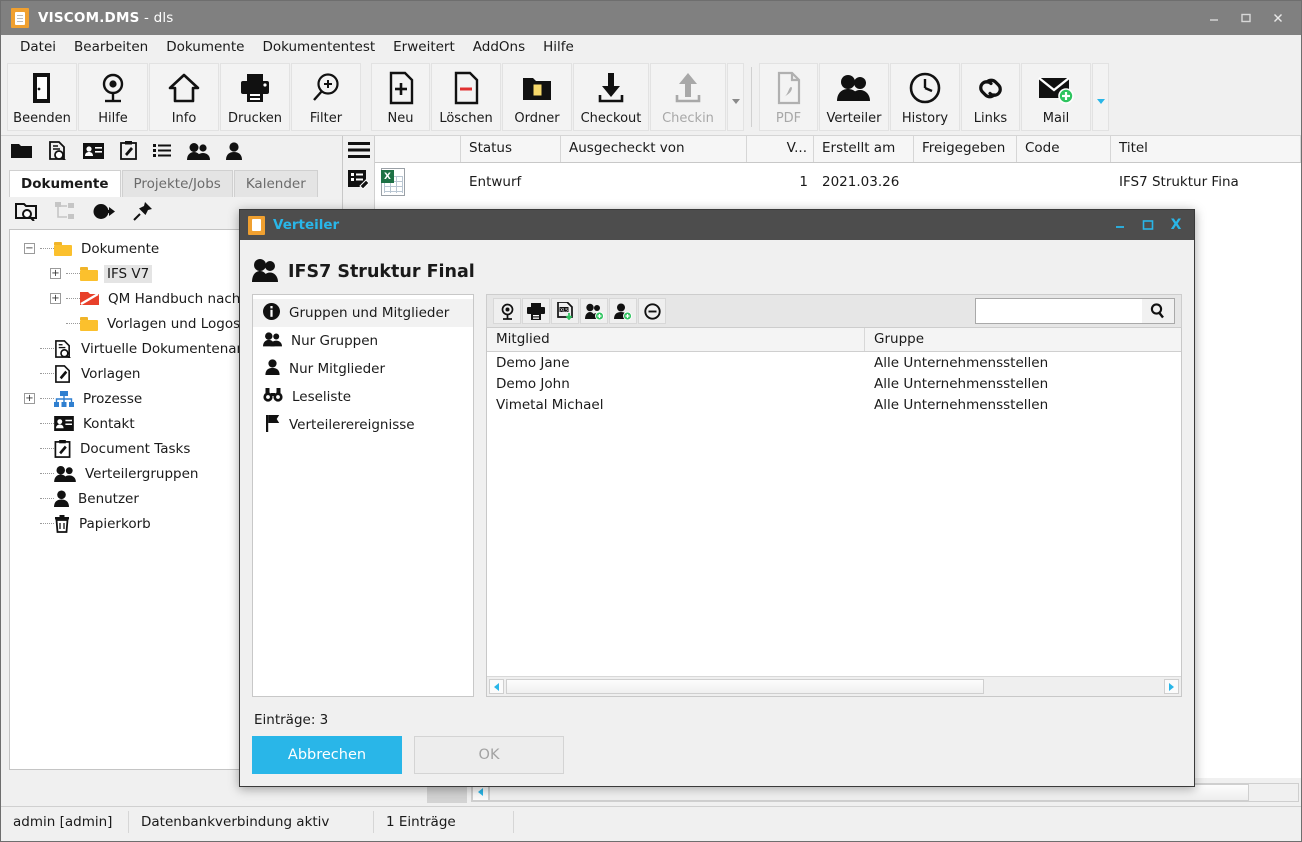 Image resolution: width=1302 pixels, height=842 pixels. Describe the element at coordinates (318, 47) in the screenshot. I see `menu-dokumententest: Dokumententest` at that location.